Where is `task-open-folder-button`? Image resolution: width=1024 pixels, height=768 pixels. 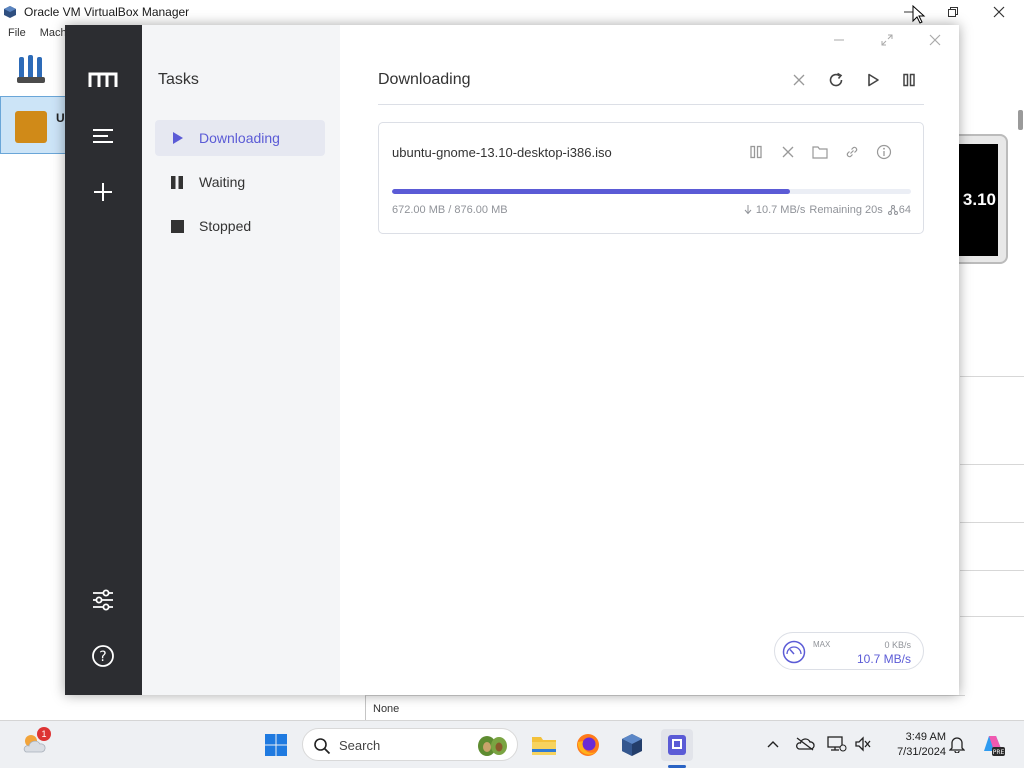
task-open-folder-button is located at coordinates (820, 152).